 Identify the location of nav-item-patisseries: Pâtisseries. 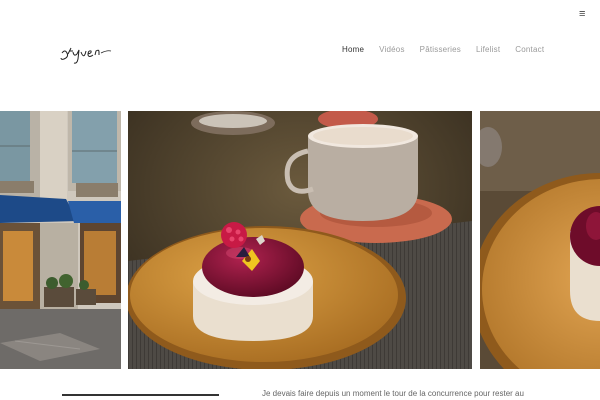
(440, 49).